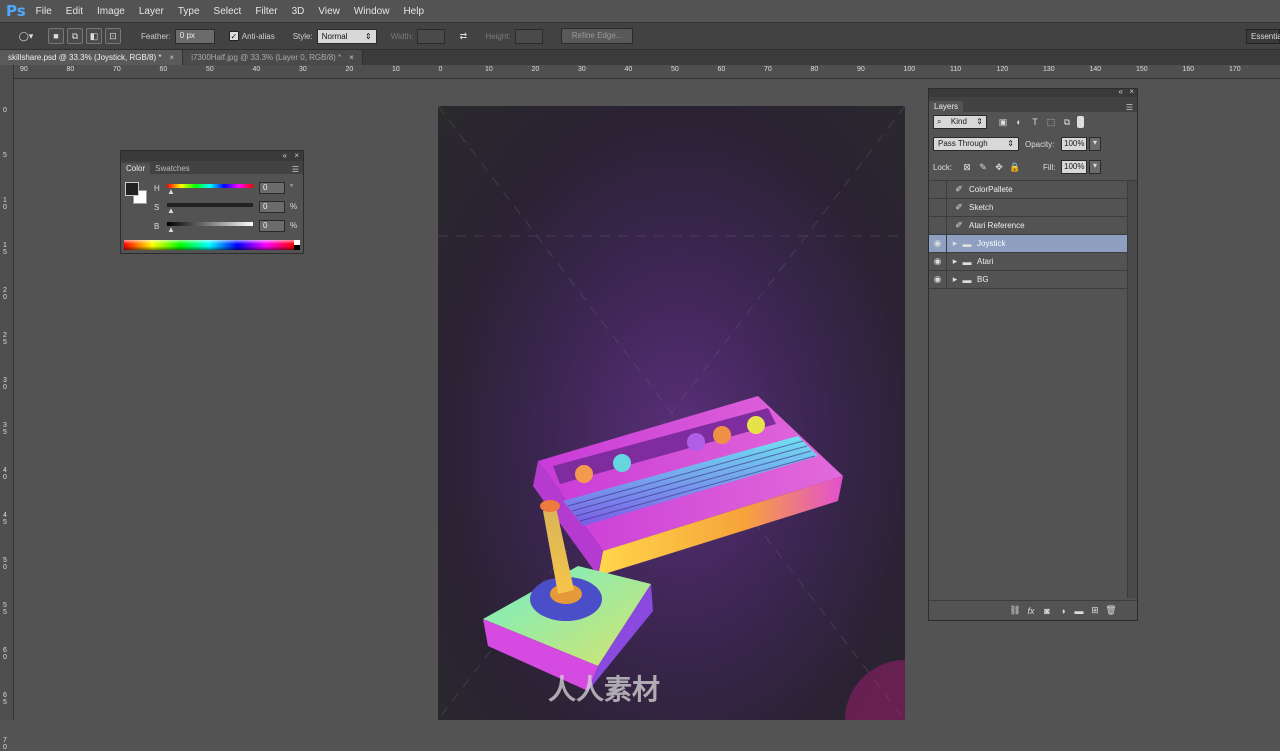 The width and height of the screenshot is (1280, 751). What do you see at coordinates (210, 205) in the screenshot?
I see `saturation-slider` at bounding box center [210, 205].